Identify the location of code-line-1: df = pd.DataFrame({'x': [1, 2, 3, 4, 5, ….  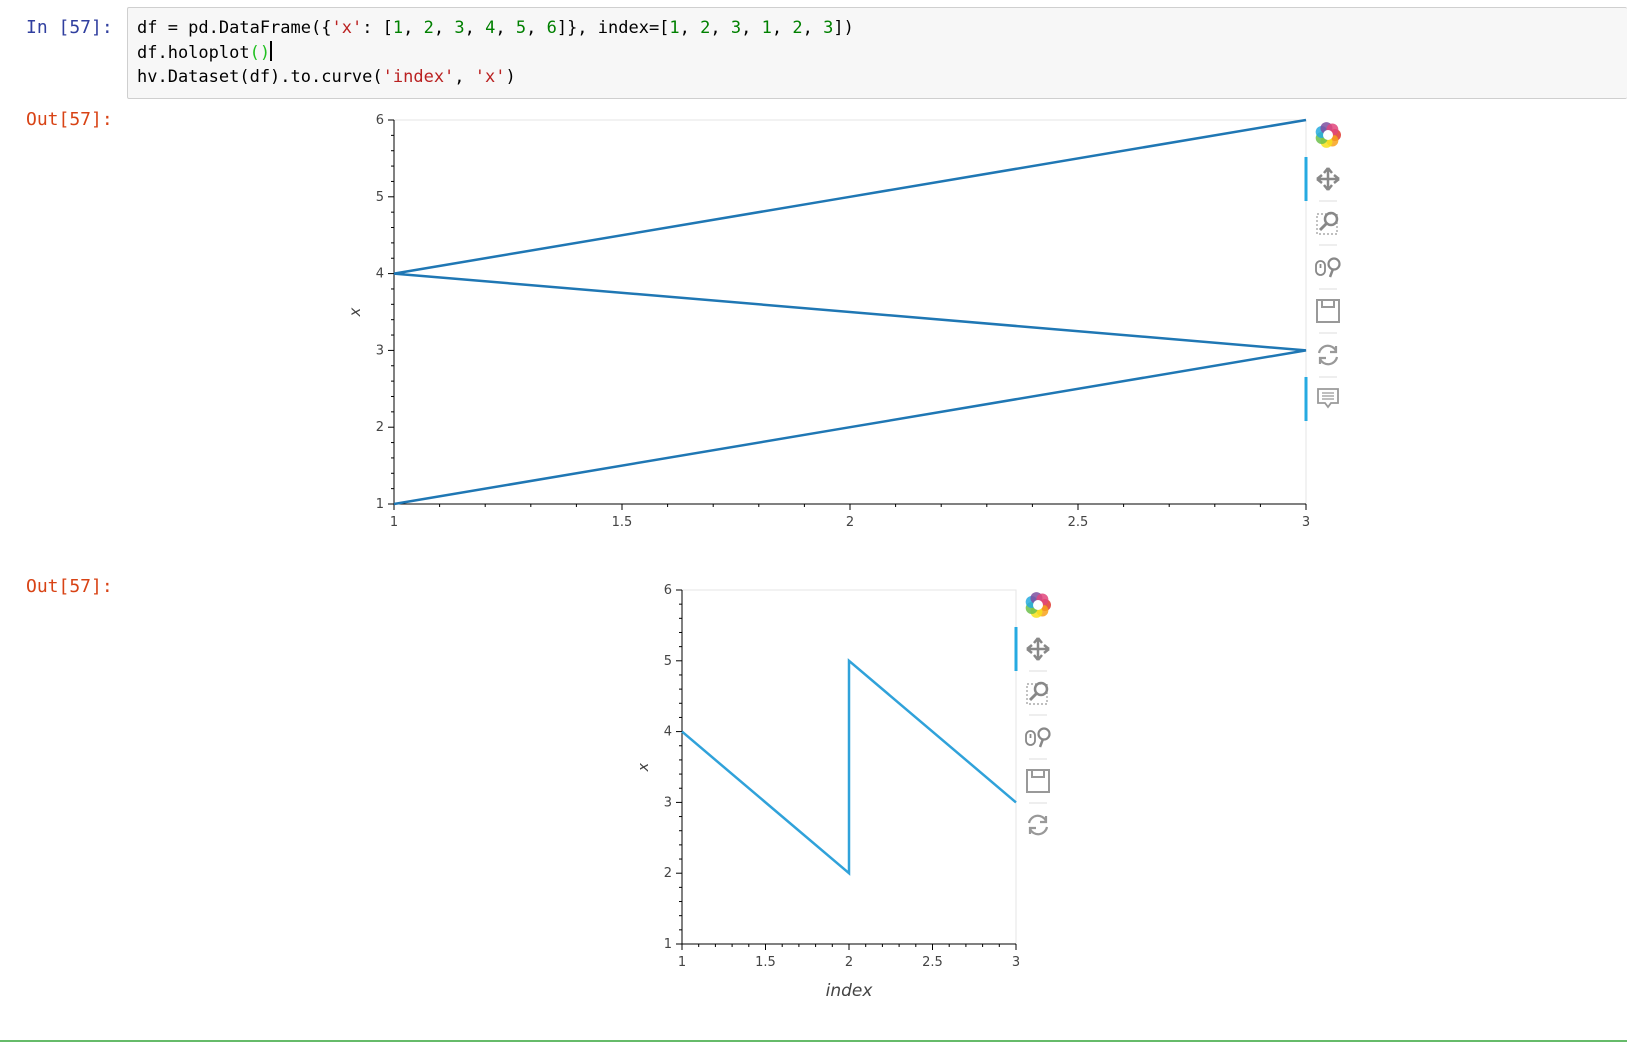
(495, 28).